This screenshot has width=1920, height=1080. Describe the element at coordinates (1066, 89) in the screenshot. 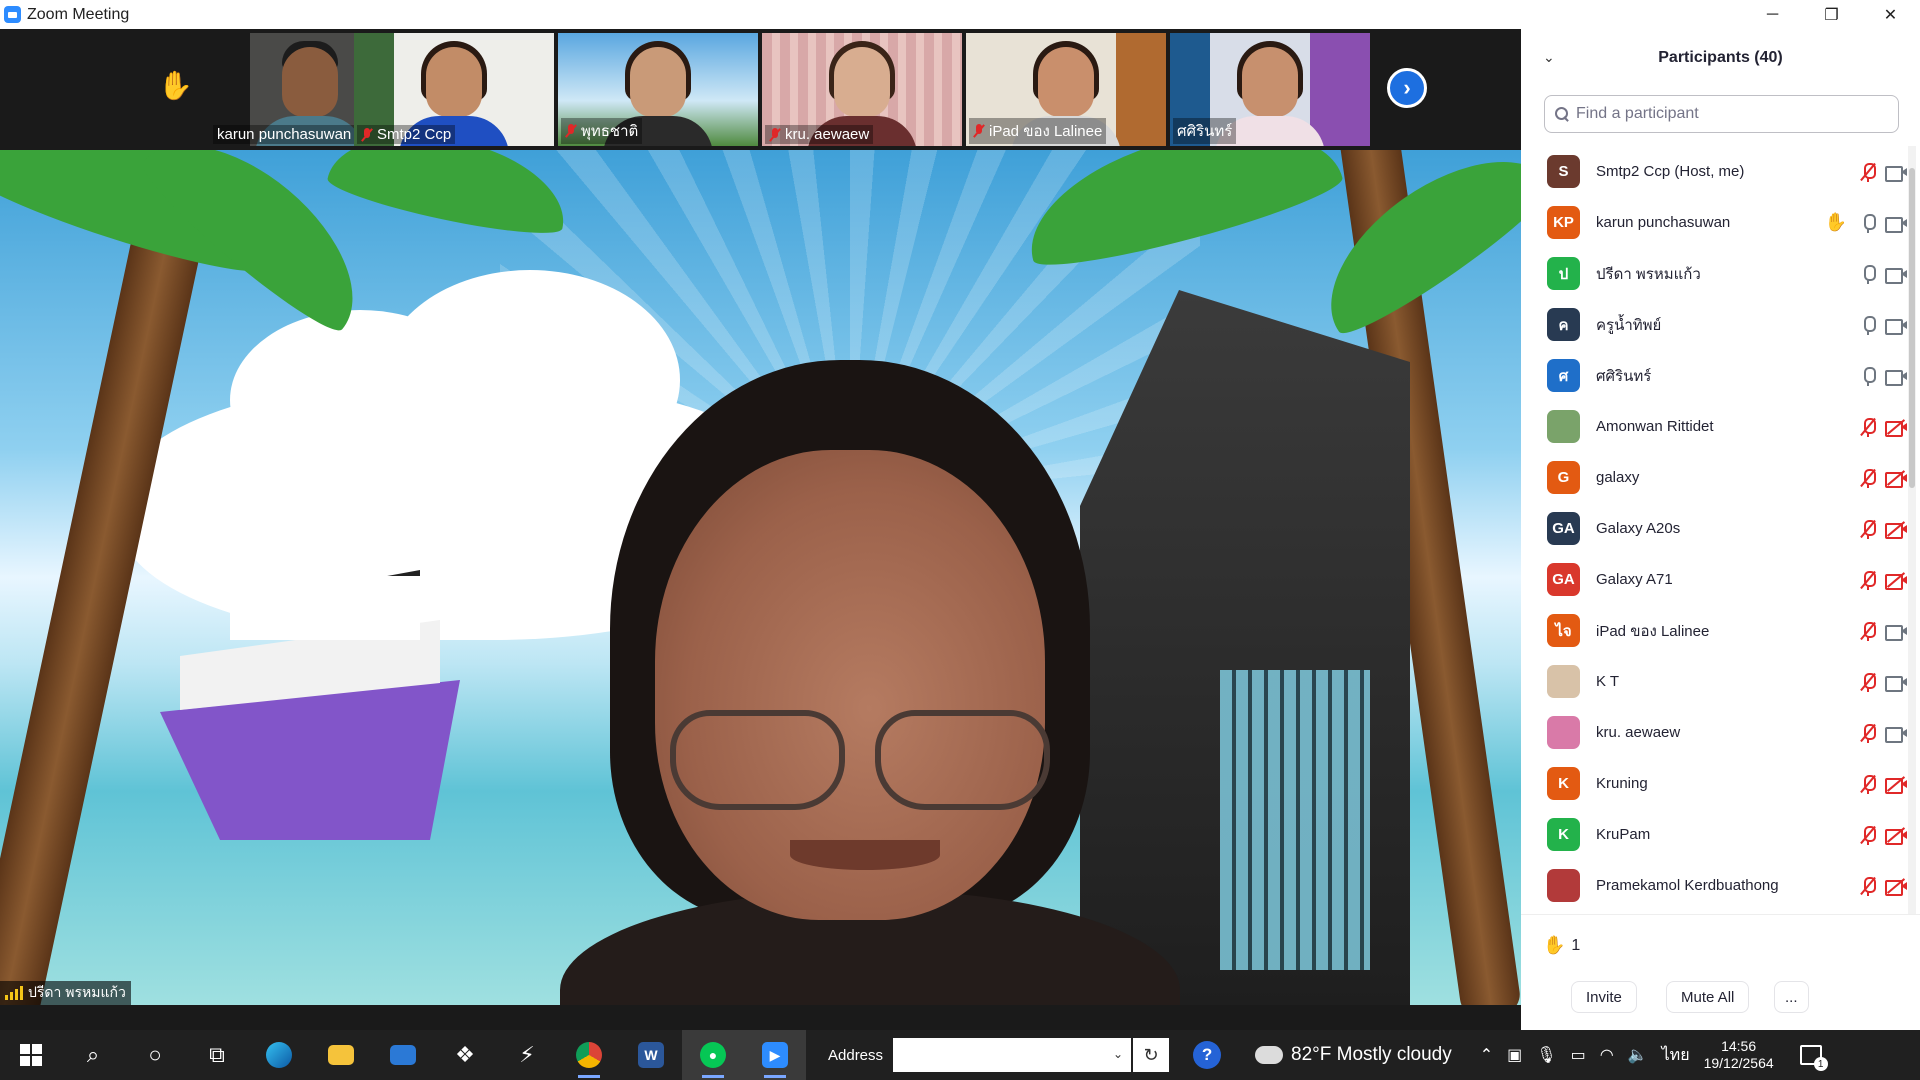

I see `video-thumbnail: iPad ของ Lalinee` at that location.